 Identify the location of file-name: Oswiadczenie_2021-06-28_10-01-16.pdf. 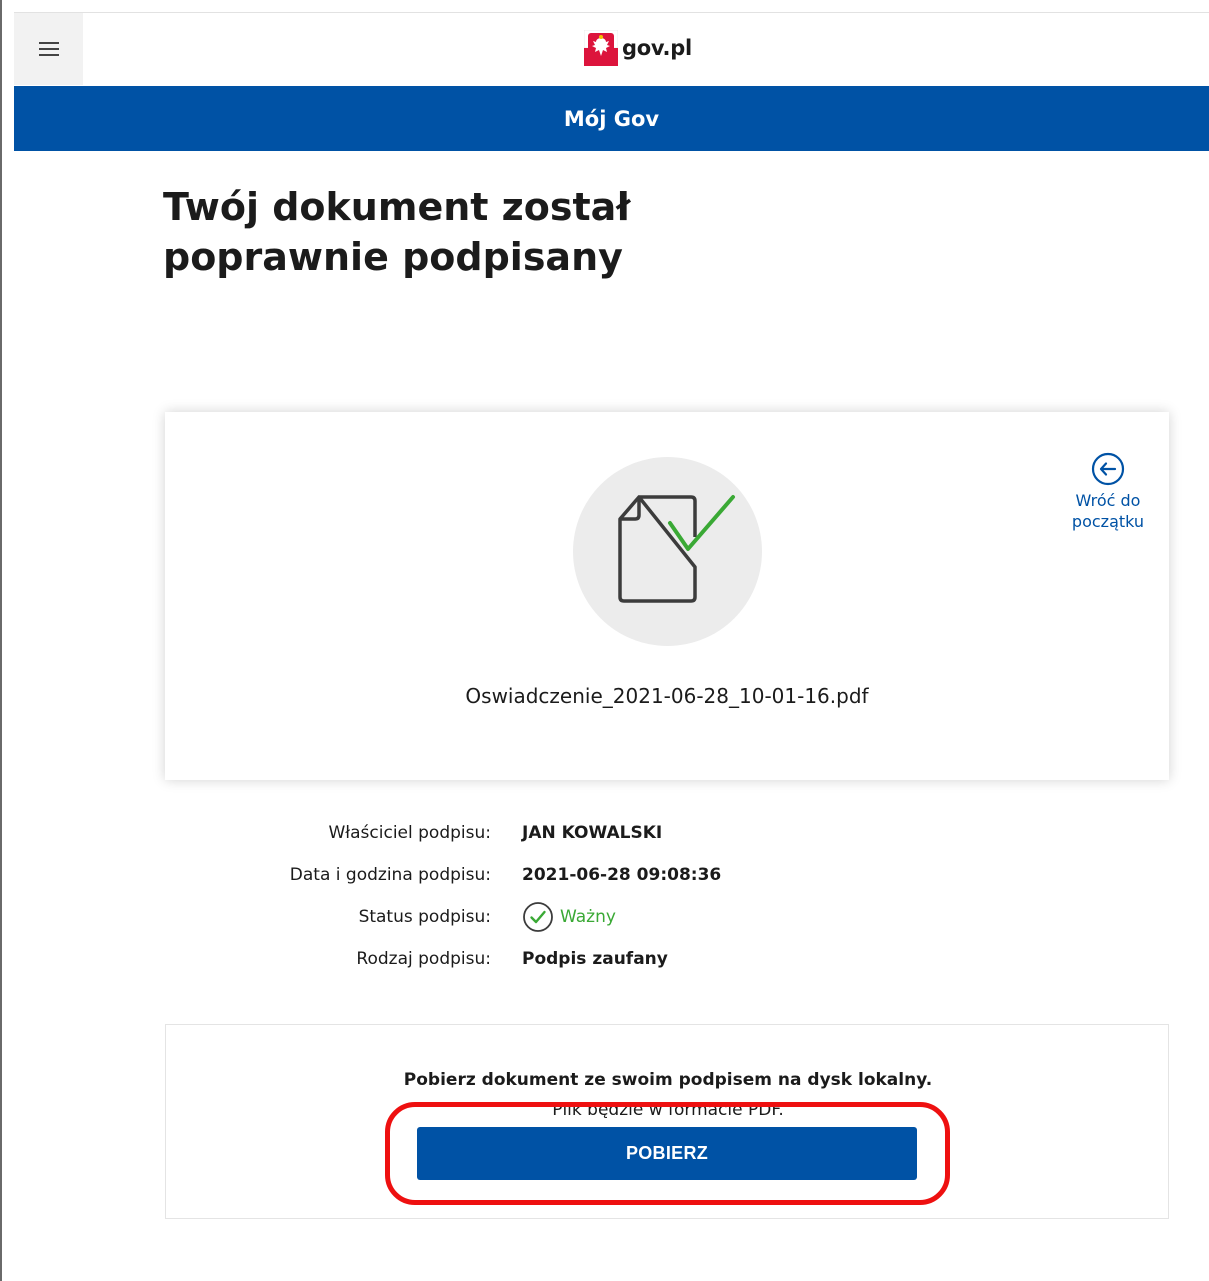
(667, 696).